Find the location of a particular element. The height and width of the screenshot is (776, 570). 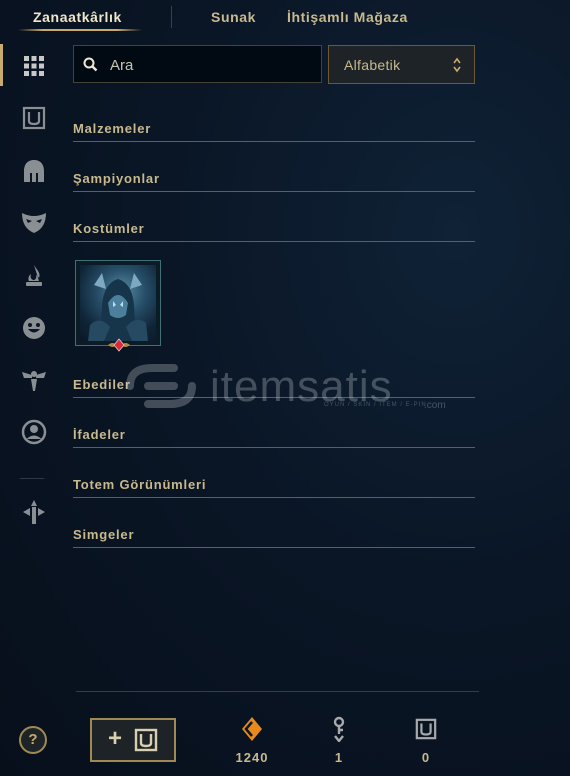

search-input is located at coordinates (210, 65).